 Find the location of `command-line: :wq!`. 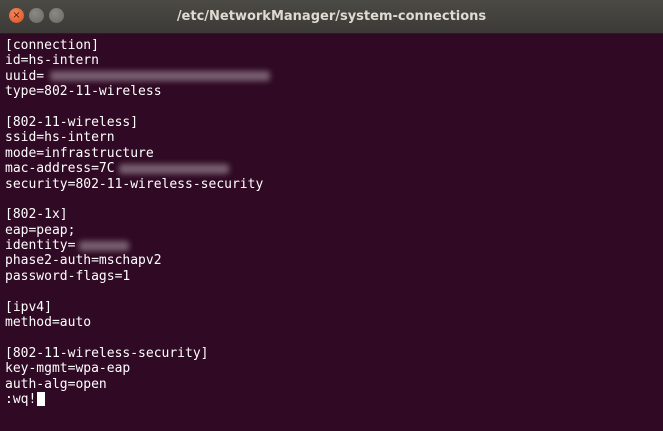

command-line: :wq! is located at coordinates (332, 399).